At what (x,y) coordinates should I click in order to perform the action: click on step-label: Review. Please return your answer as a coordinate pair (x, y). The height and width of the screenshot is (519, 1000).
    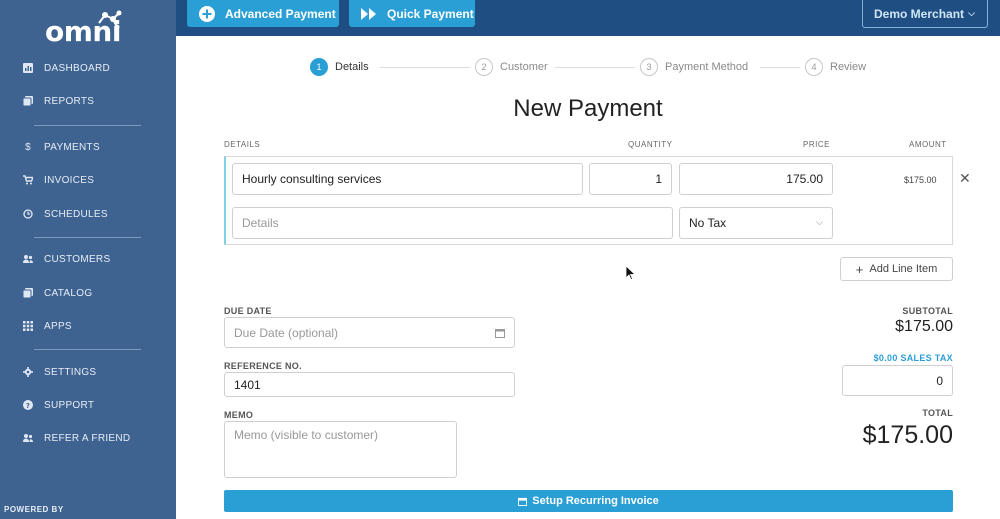
    Looking at the image, I should click on (848, 67).